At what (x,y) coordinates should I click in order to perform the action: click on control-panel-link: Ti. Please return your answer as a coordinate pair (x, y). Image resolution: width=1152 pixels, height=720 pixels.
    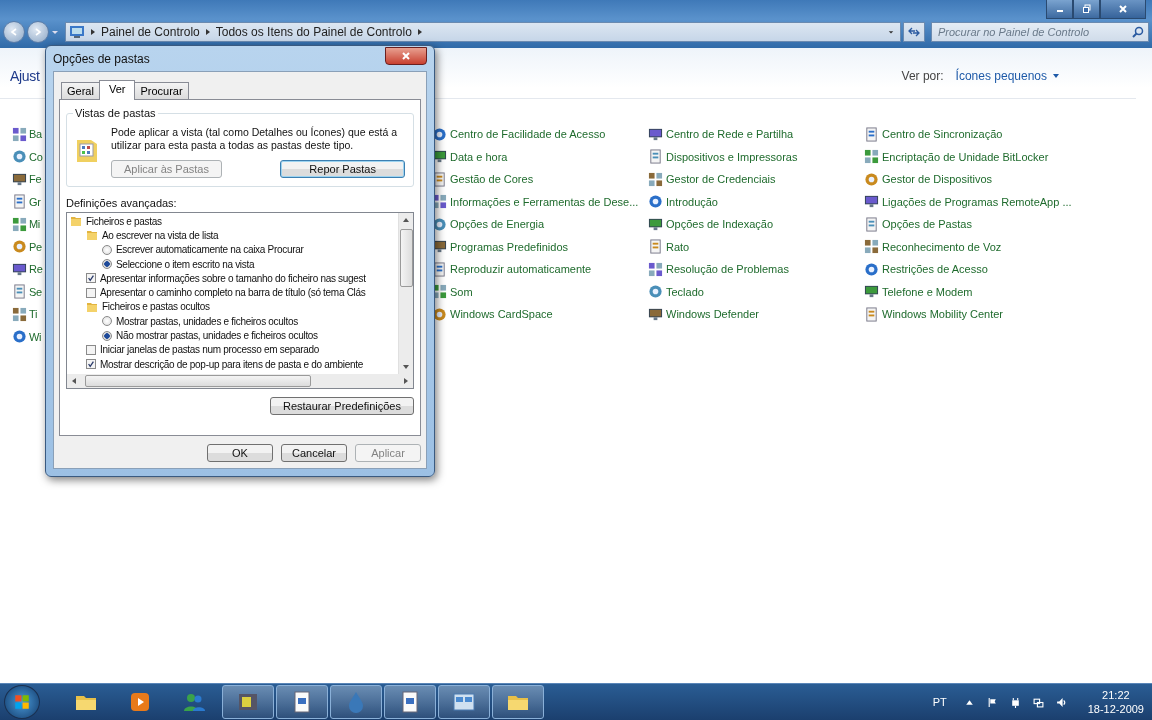
    Looking at the image, I should click on (33, 314).